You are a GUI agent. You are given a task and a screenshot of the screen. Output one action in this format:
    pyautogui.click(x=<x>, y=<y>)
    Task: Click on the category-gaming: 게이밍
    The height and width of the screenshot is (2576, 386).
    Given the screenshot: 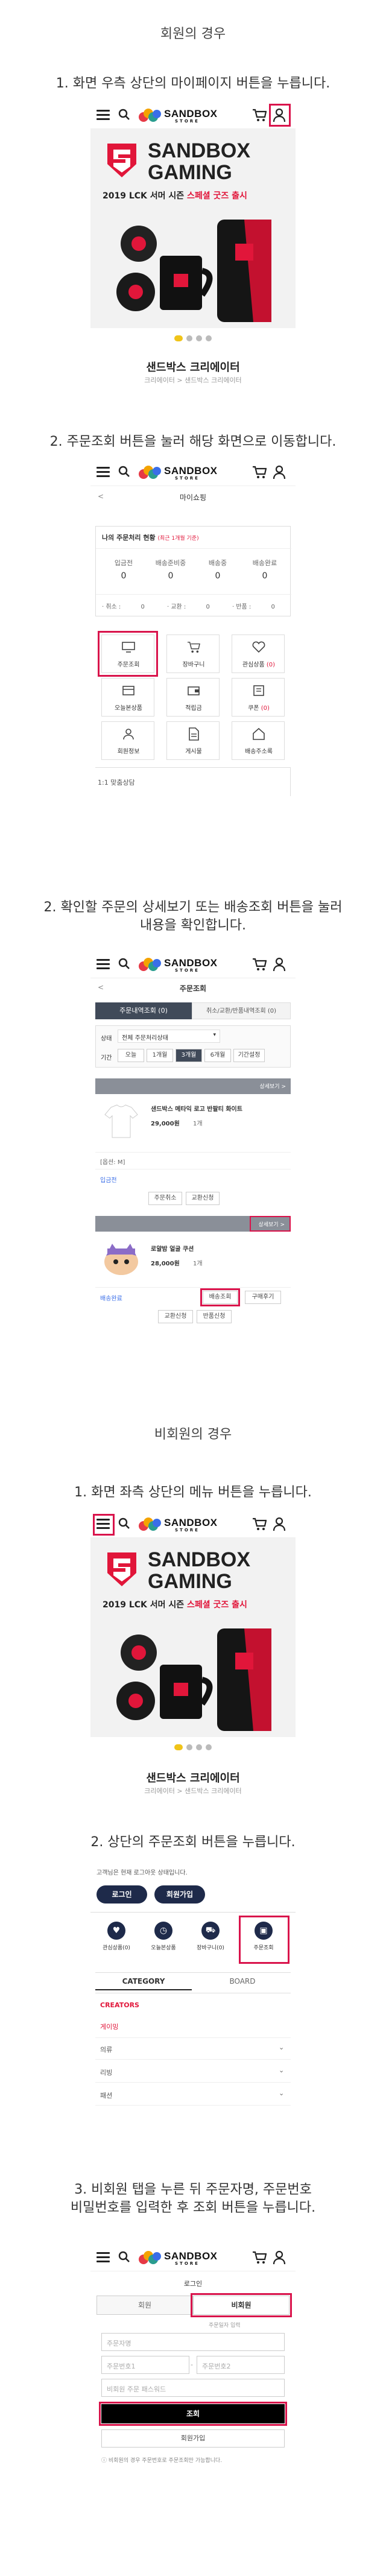 What is the action you would take?
    pyautogui.click(x=109, y=2026)
    